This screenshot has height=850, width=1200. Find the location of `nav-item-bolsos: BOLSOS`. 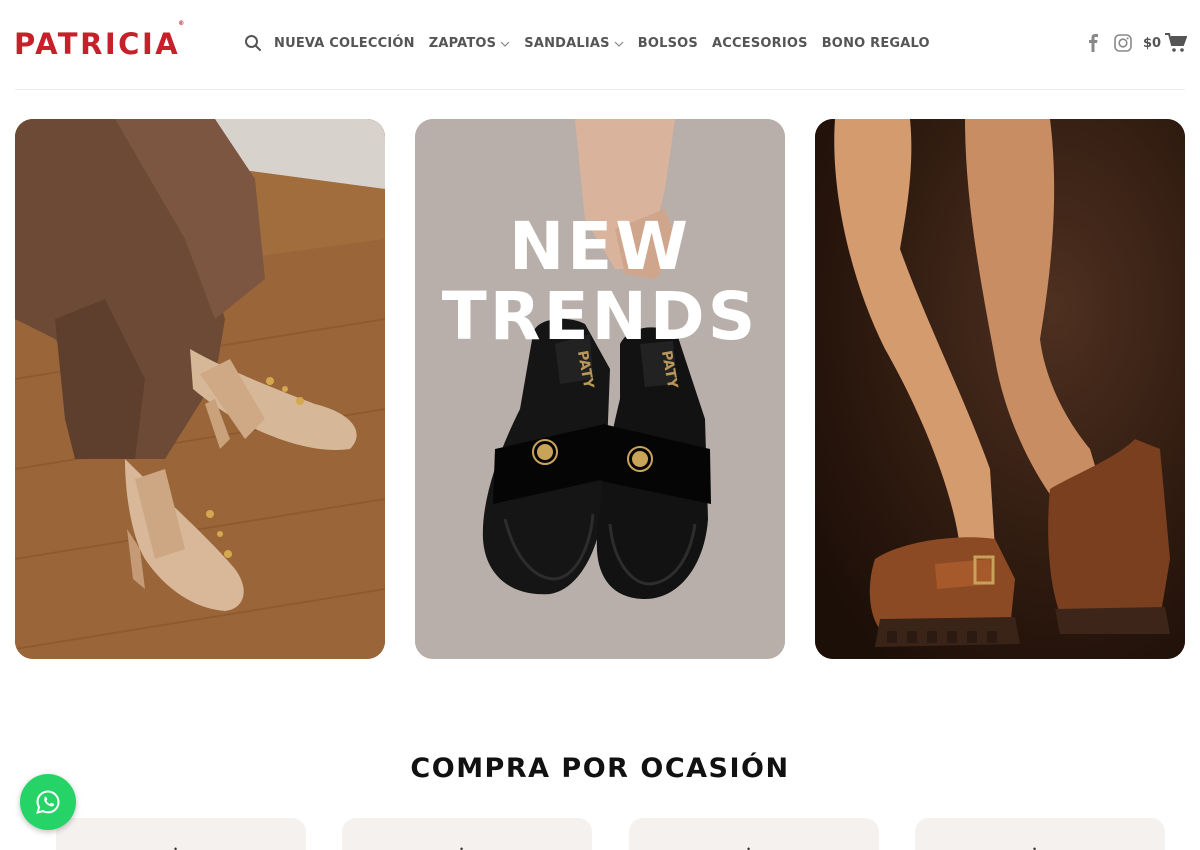

nav-item-bolsos: BOLSOS is located at coordinates (668, 43).